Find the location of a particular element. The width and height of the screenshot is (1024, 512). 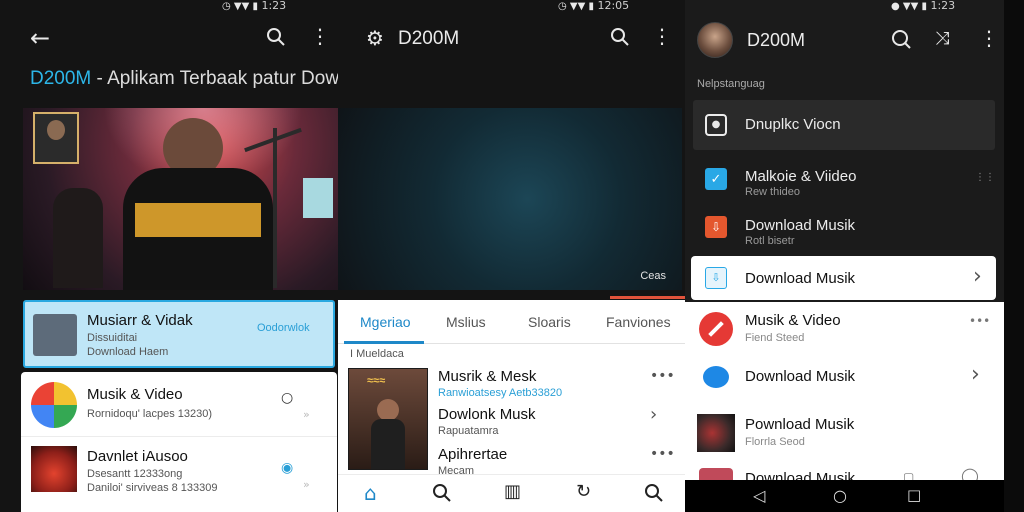

zoom-search-icon is located at coordinates (901, 39).